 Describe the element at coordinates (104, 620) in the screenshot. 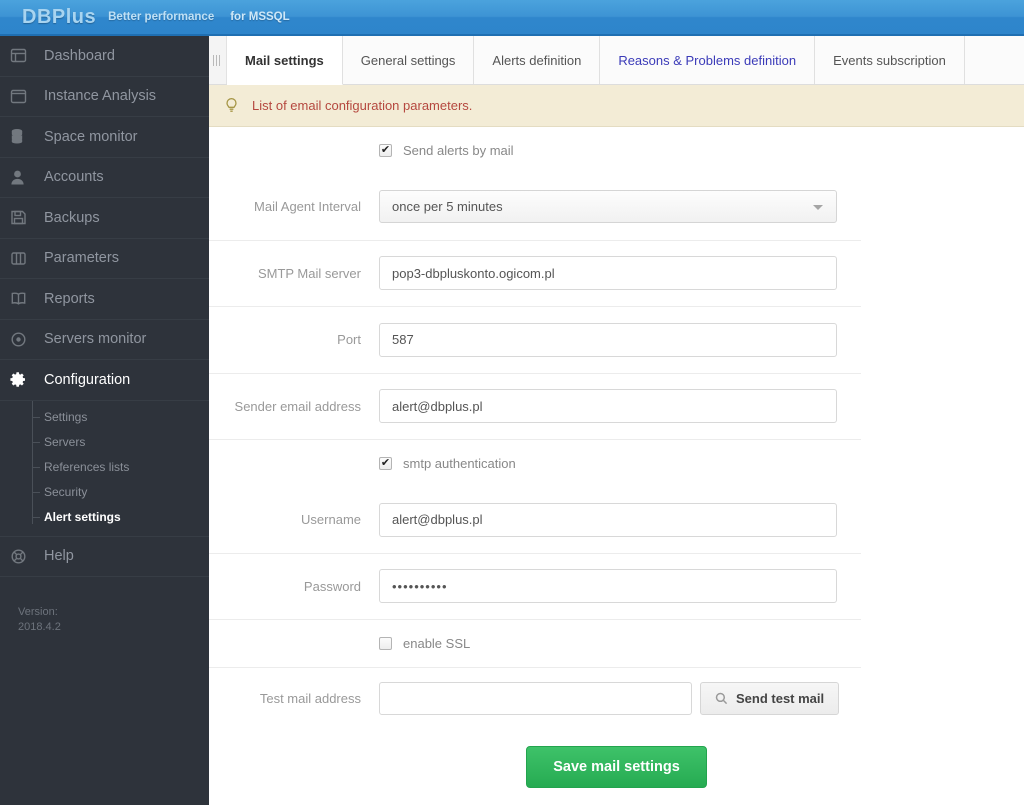

I see `version-info: Version: 2018.4.2` at that location.